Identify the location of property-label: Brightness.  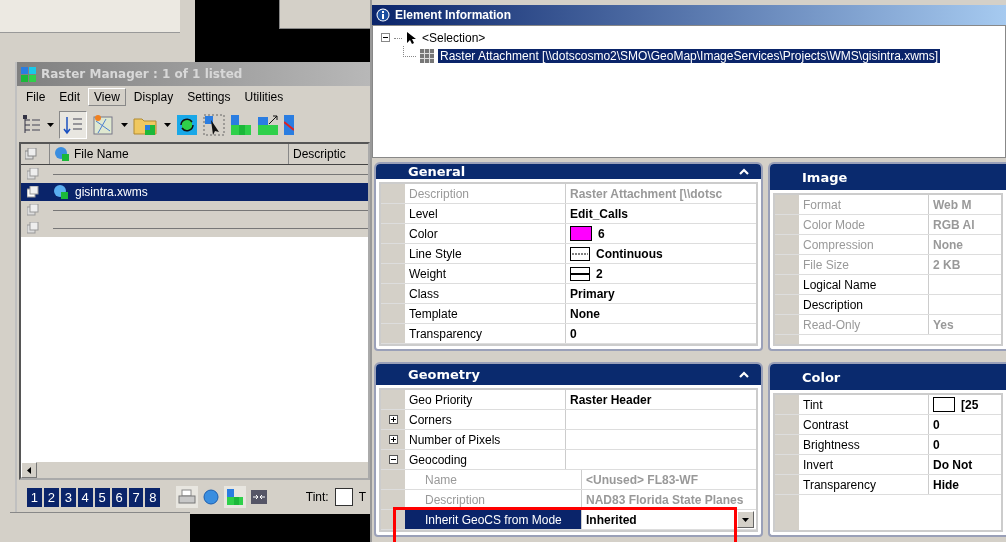
(864, 444).